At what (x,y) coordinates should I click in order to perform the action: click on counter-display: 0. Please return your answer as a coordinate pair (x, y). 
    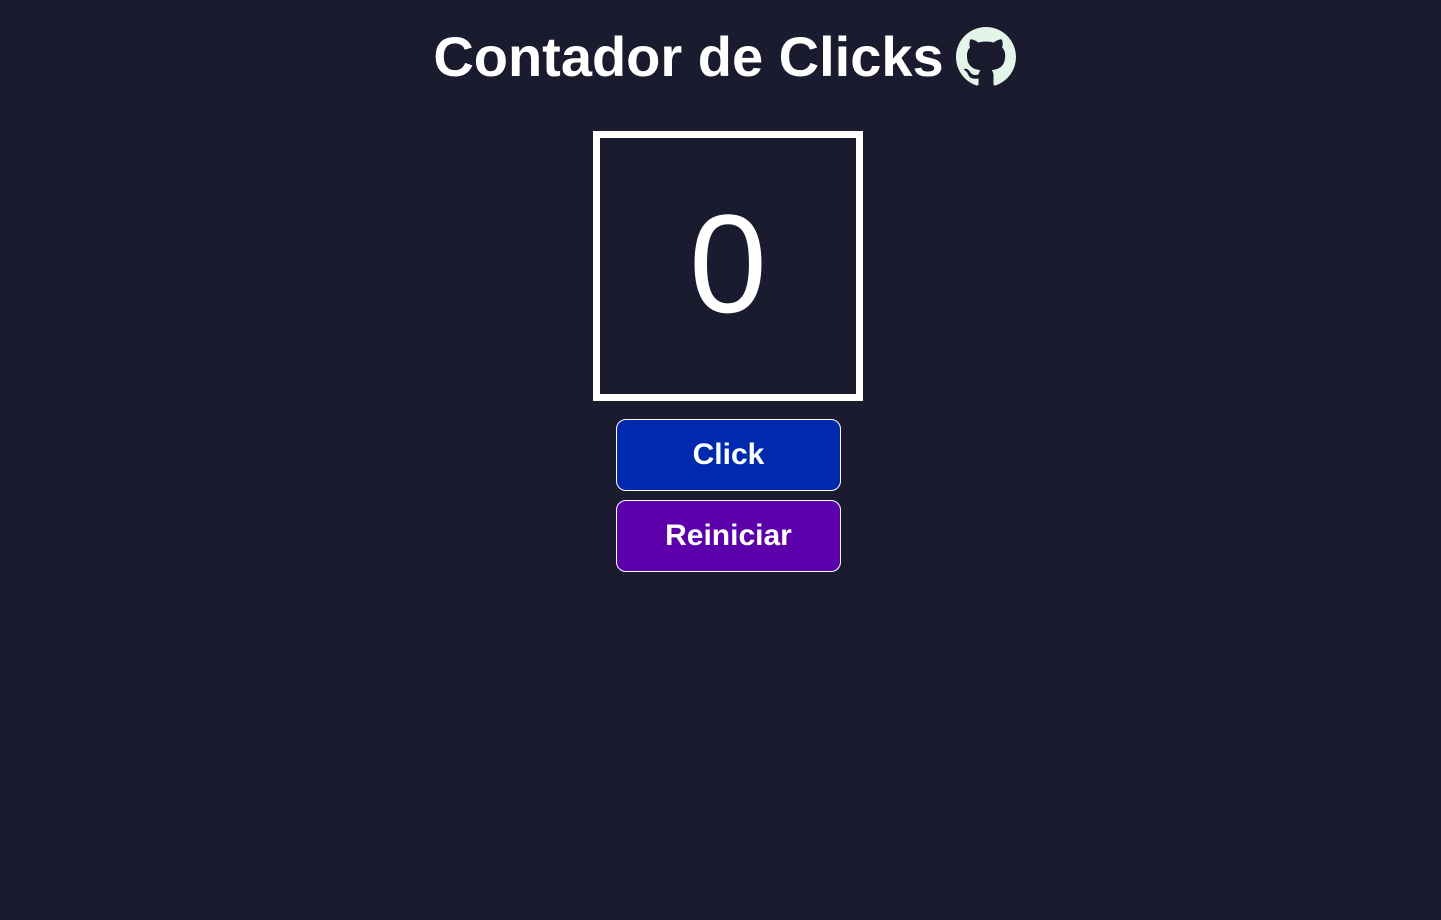
    Looking at the image, I should click on (728, 266).